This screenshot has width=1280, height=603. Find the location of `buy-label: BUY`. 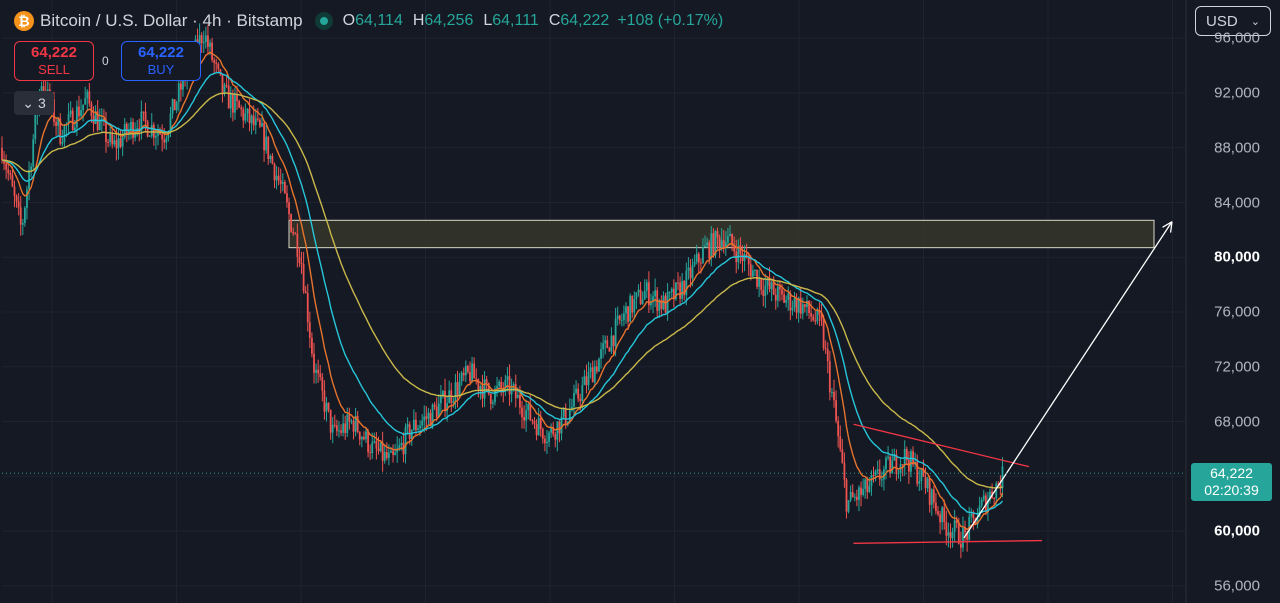

buy-label: BUY is located at coordinates (161, 69).